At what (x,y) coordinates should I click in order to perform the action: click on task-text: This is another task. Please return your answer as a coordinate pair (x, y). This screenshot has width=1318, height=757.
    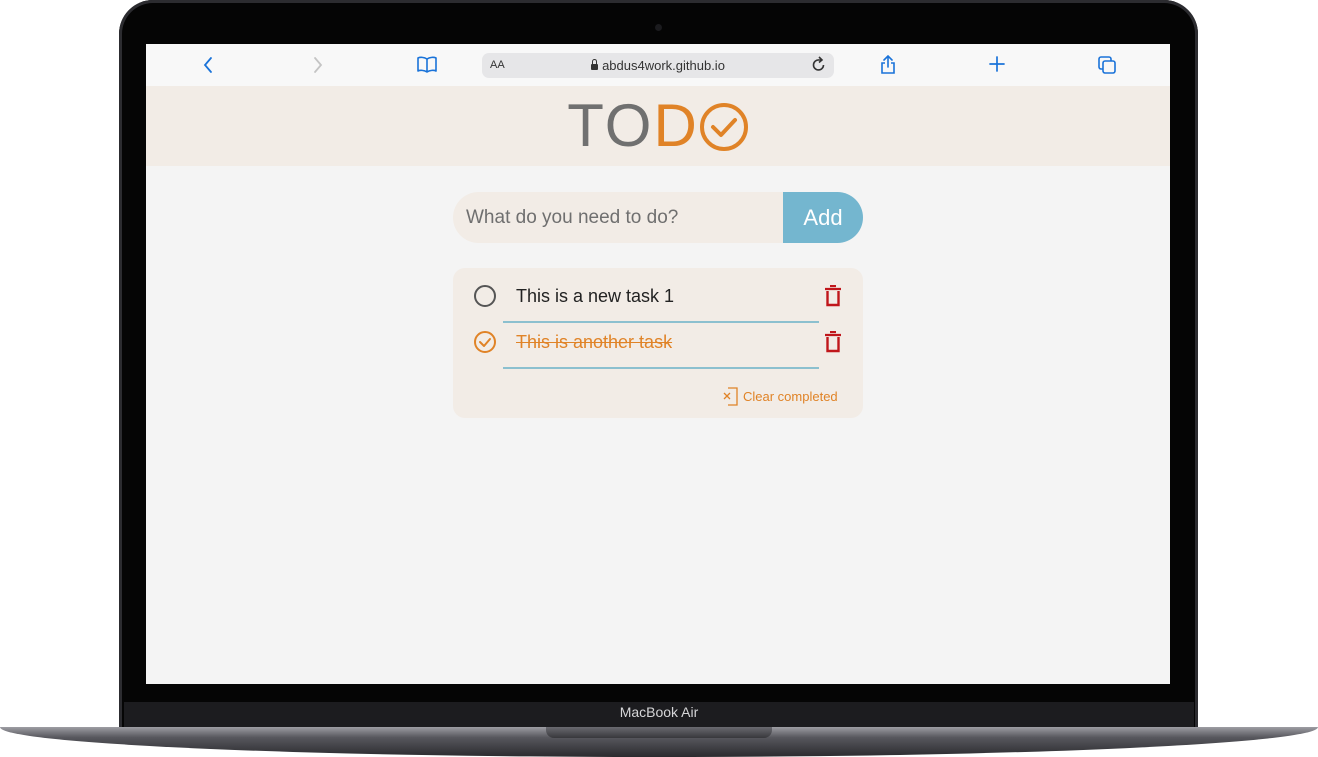
    Looking at the image, I should click on (594, 342).